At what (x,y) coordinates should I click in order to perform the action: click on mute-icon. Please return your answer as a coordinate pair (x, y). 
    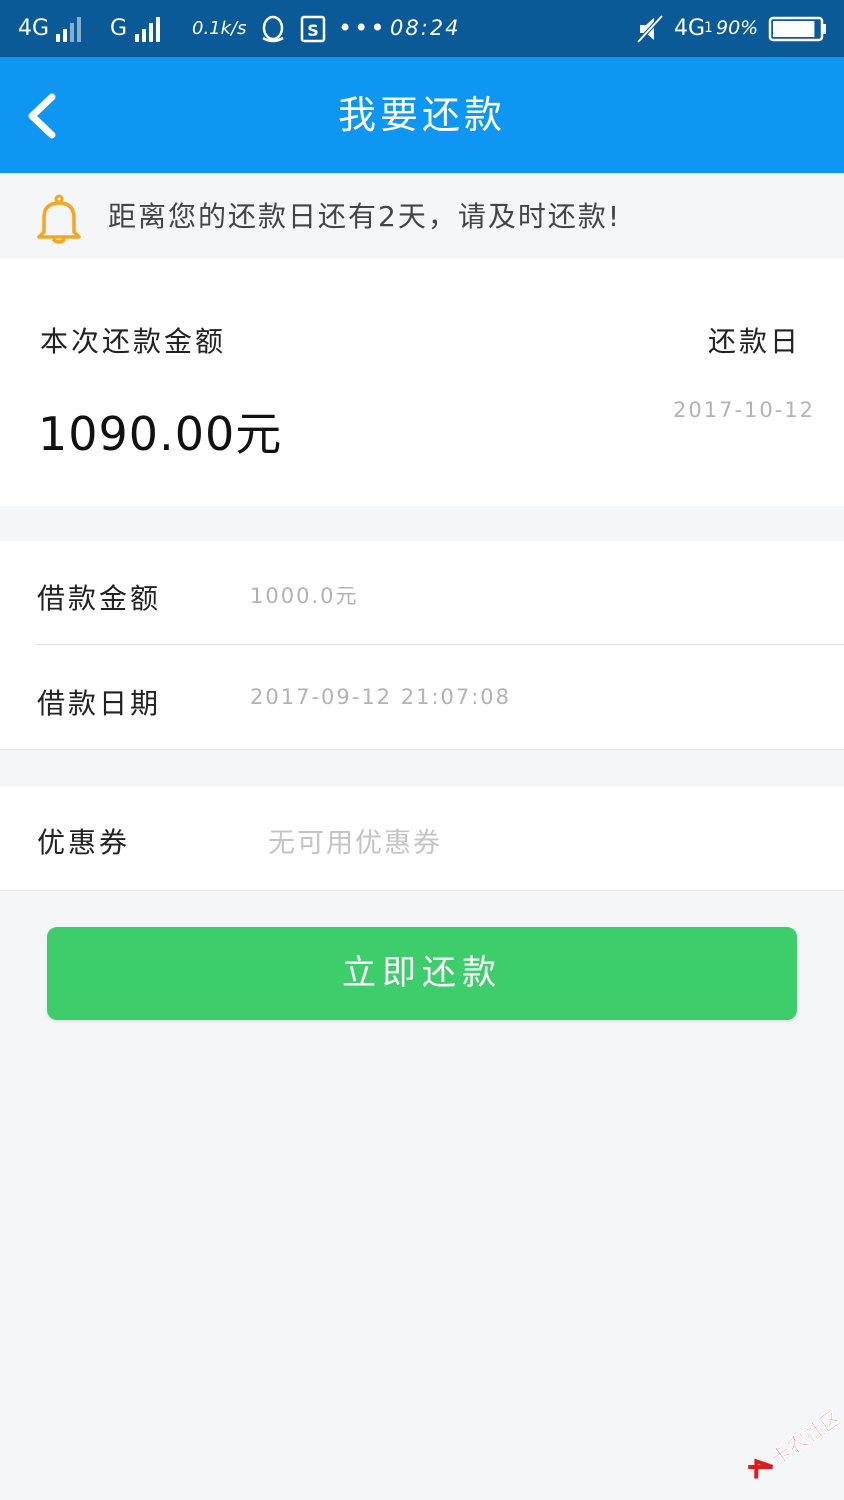
    Looking at the image, I should click on (650, 29).